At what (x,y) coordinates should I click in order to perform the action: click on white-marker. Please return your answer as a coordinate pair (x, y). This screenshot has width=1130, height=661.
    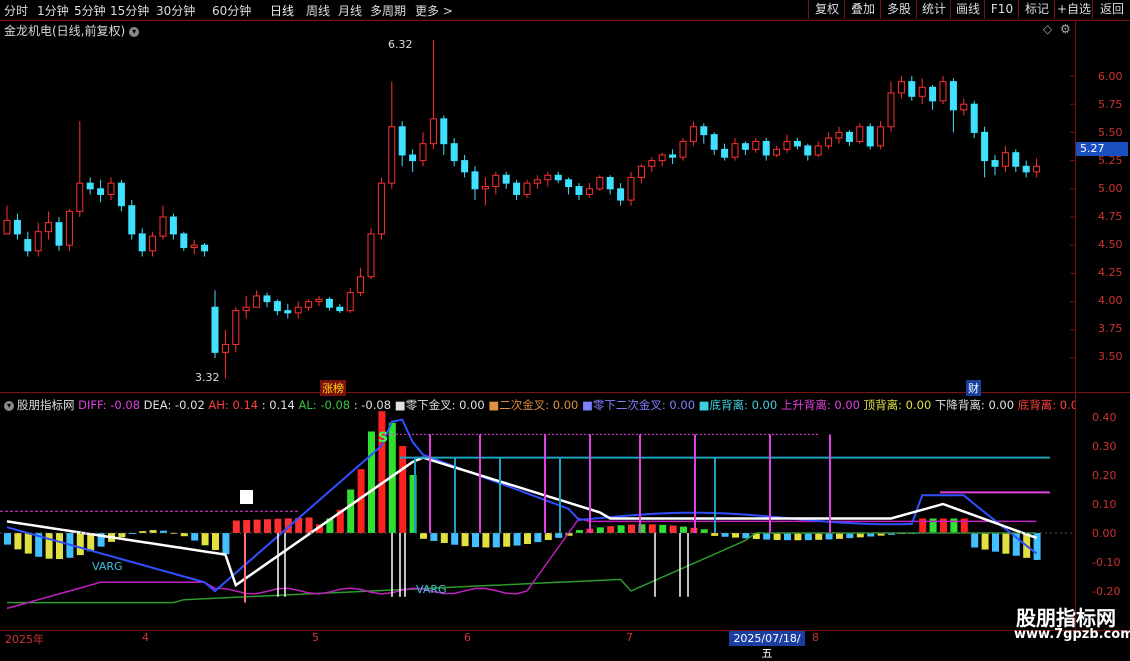
    Looking at the image, I should click on (246, 497).